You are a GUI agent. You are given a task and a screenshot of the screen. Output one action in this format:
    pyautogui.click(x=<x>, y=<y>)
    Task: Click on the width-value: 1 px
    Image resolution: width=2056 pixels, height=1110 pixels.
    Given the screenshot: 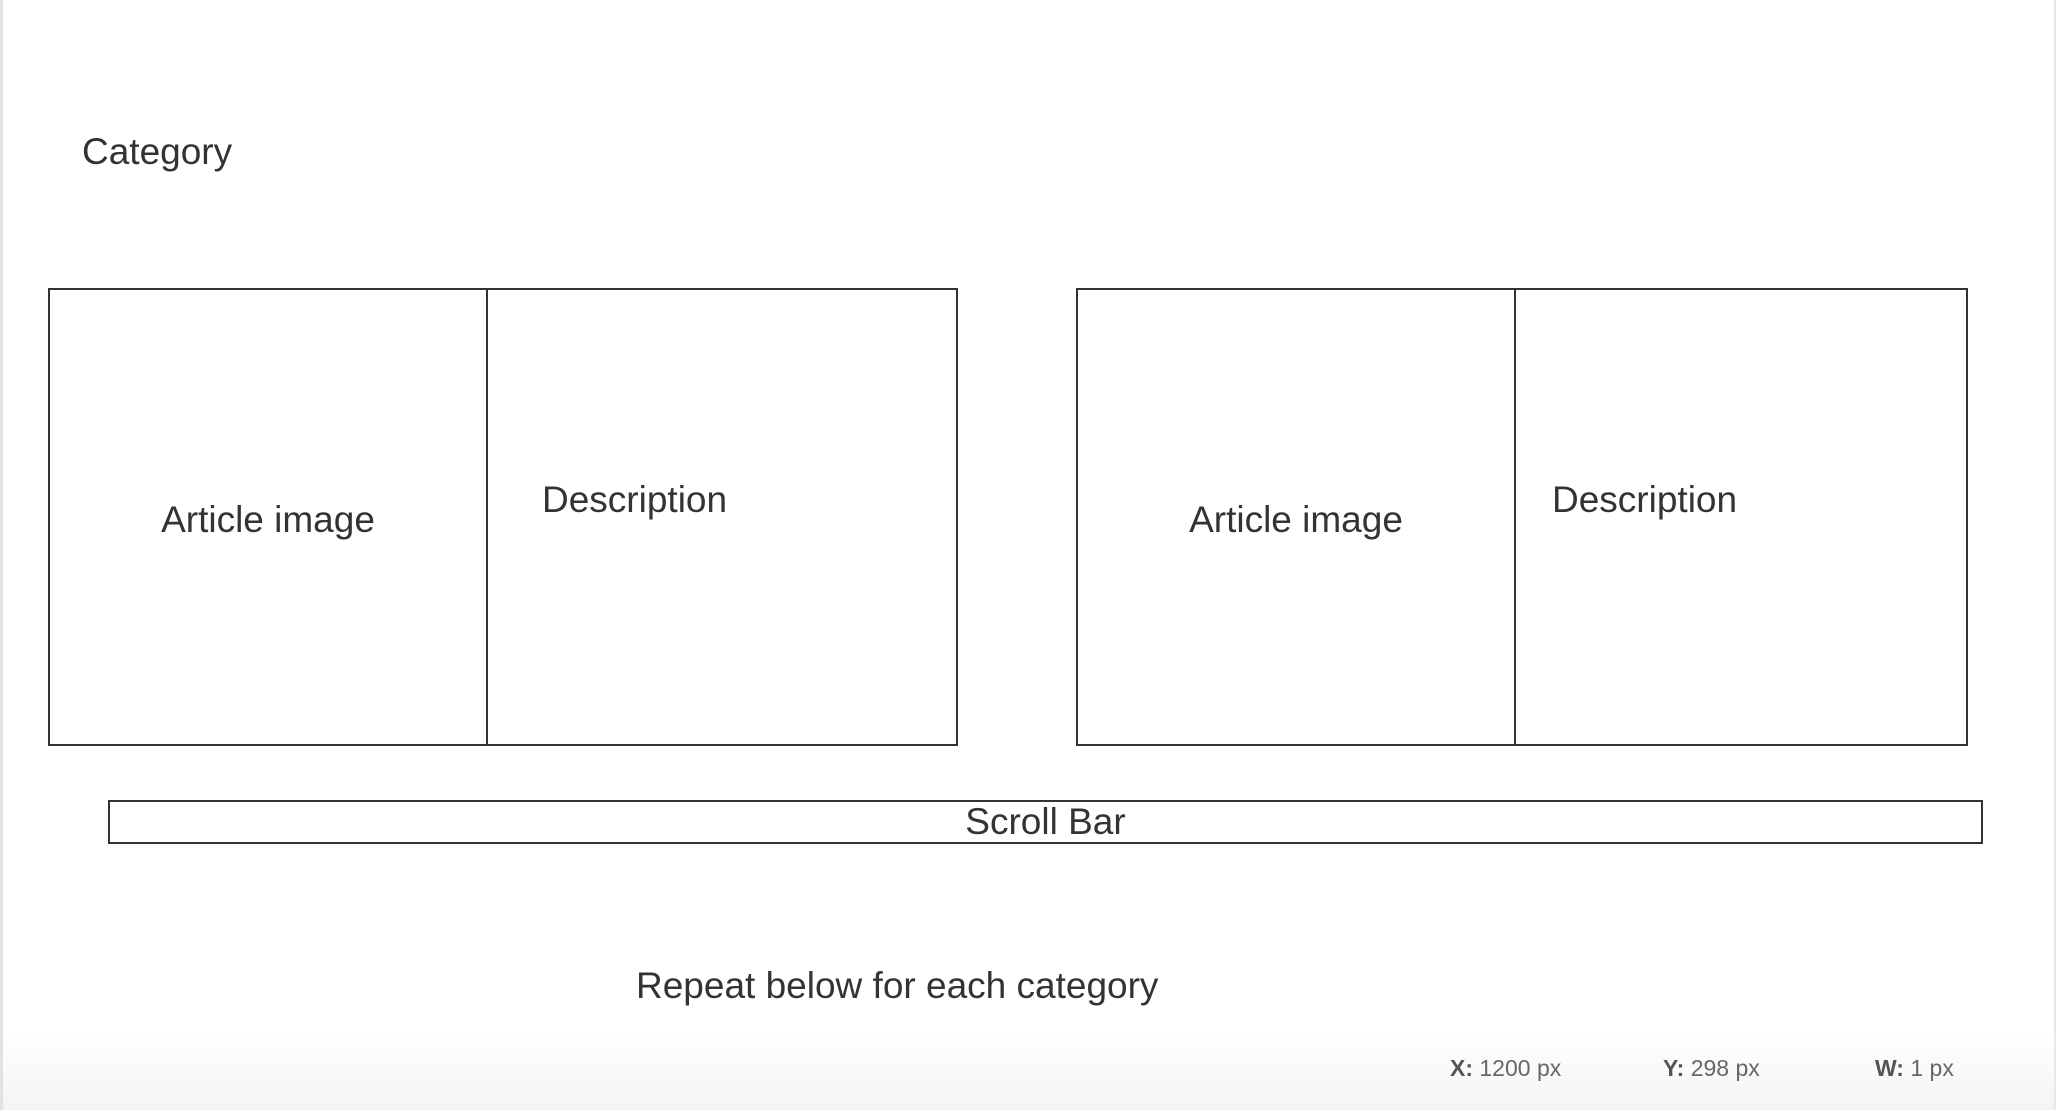 What is the action you would take?
    pyautogui.click(x=1932, y=1068)
    